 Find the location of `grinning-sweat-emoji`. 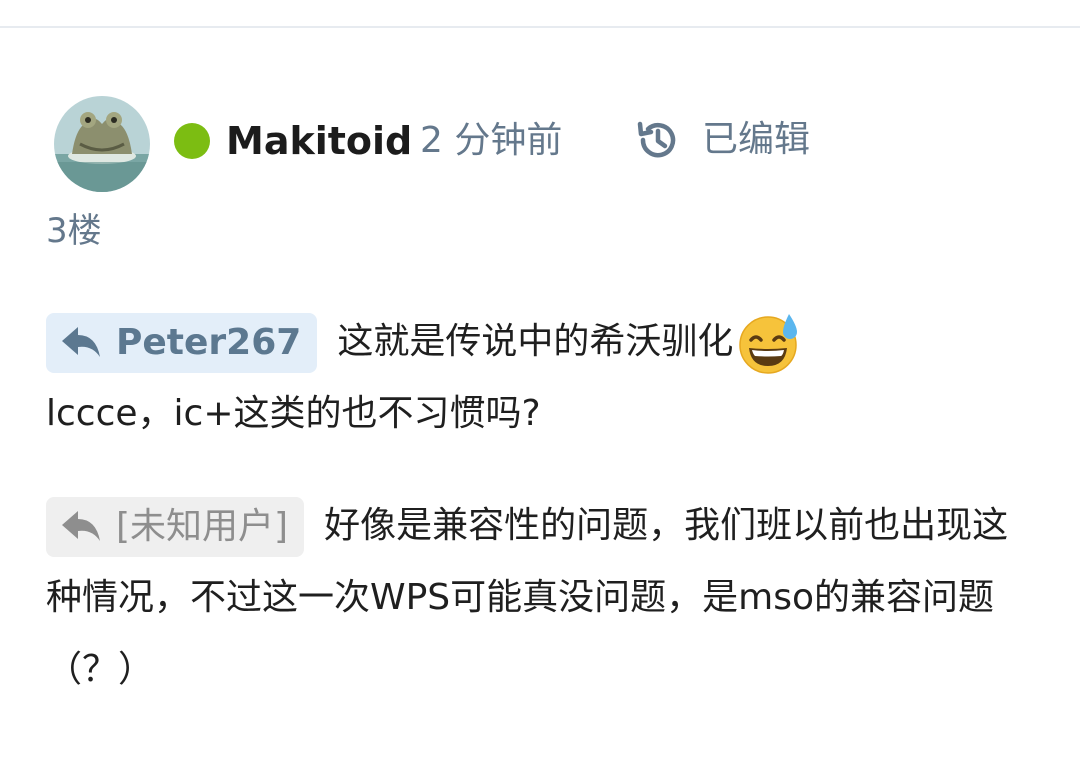

grinning-sweat-emoji is located at coordinates (768, 344).